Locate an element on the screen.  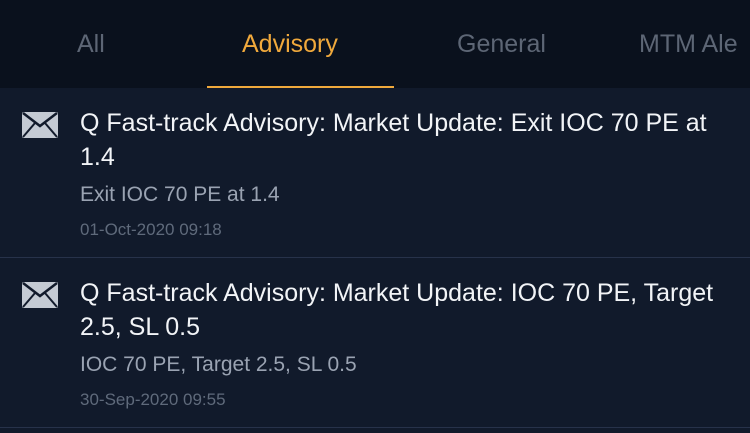
tab-advisory: Advisory is located at coordinates (290, 44).